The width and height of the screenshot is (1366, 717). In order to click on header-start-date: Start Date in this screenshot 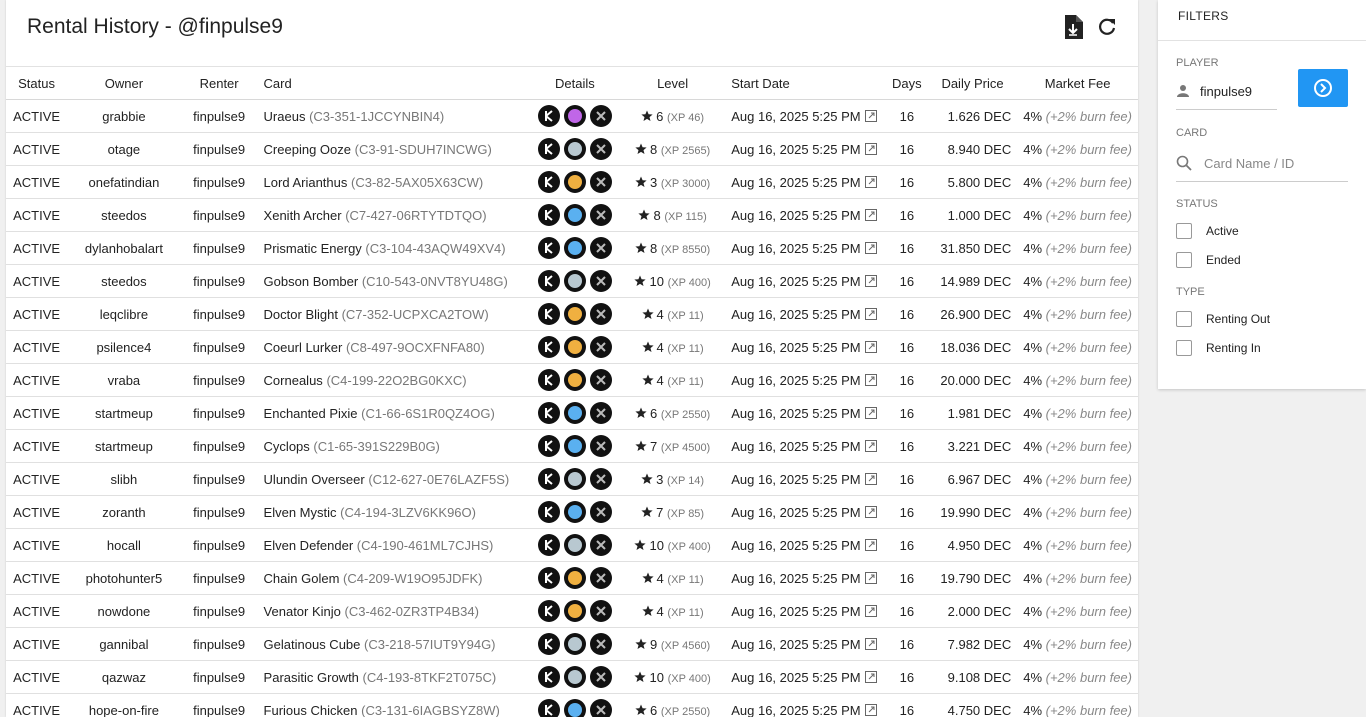, I will do `click(805, 83)`.